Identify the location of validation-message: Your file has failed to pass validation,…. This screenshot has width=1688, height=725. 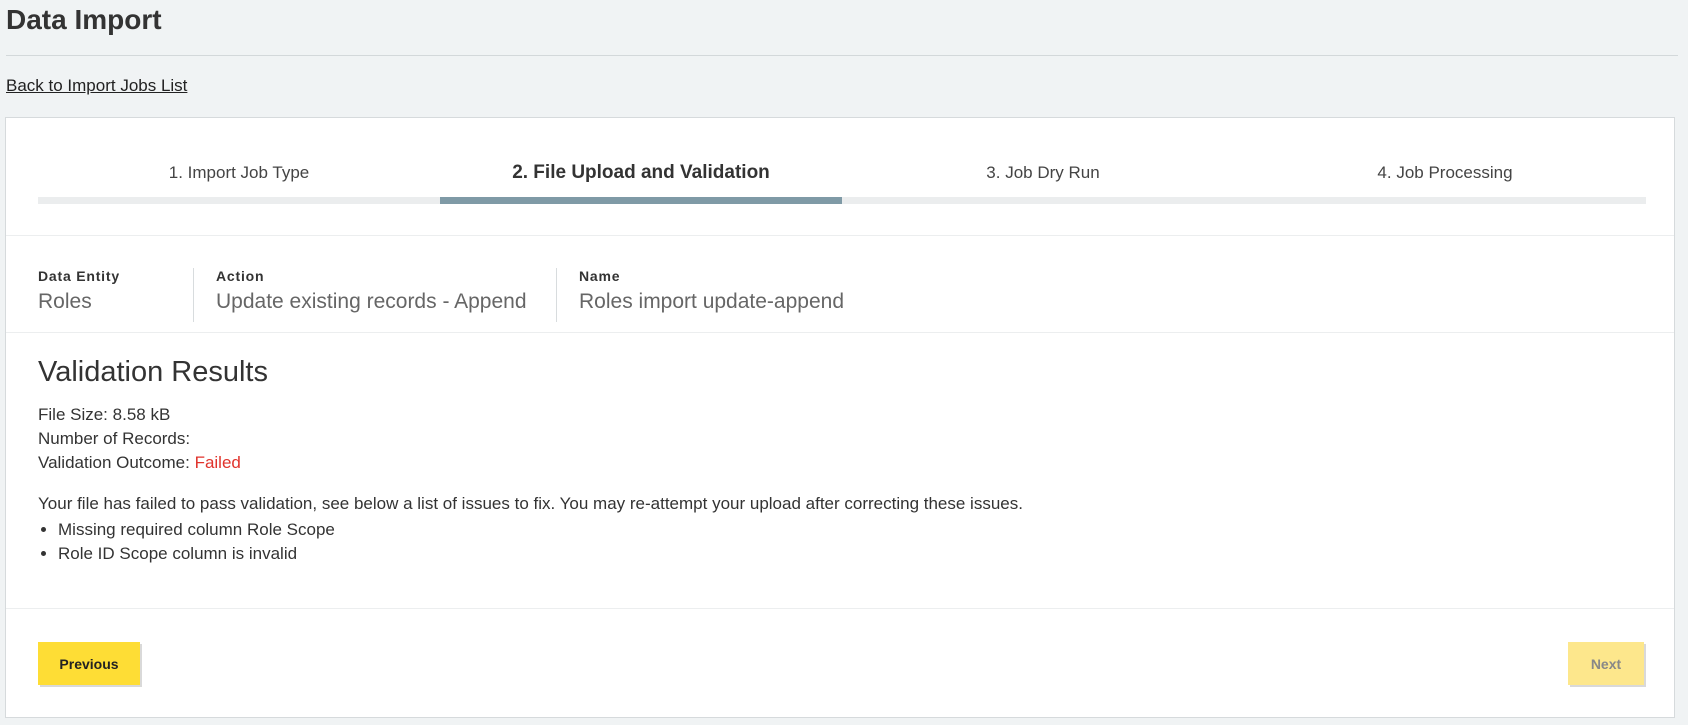
(530, 503).